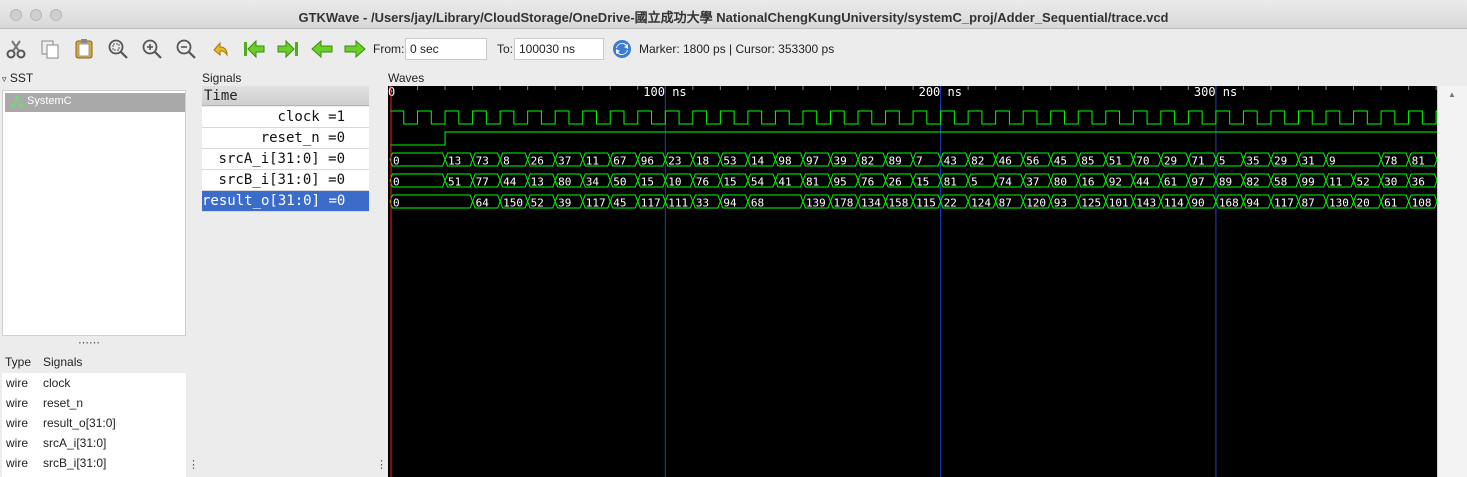 This screenshot has height=477, width=1467. What do you see at coordinates (912, 91) in the screenshot?
I see `timeline-bar` at bounding box center [912, 91].